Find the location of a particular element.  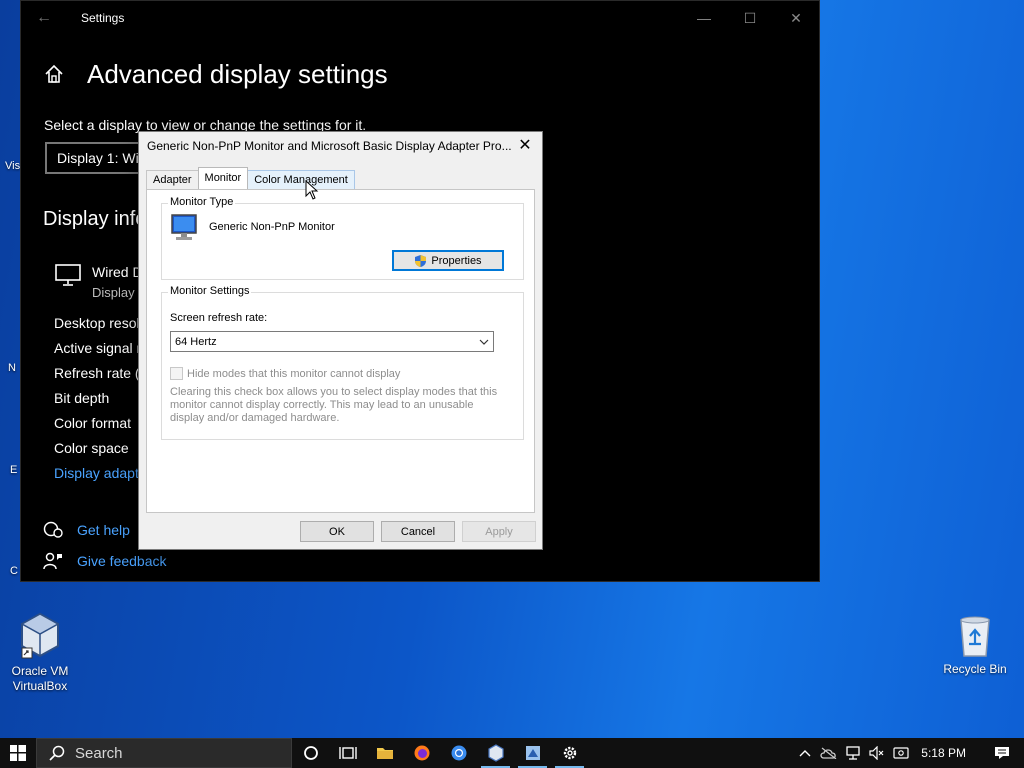

desktop-icon-partial-label: E is located at coordinates (13, 470).